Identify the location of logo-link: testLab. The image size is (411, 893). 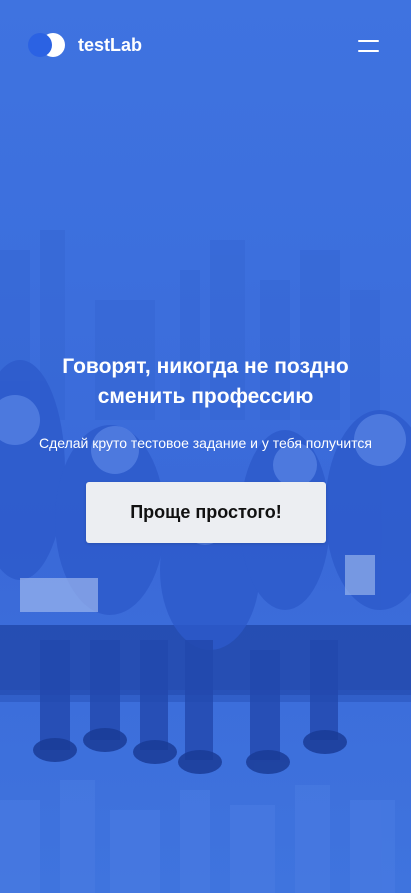
(85, 45).